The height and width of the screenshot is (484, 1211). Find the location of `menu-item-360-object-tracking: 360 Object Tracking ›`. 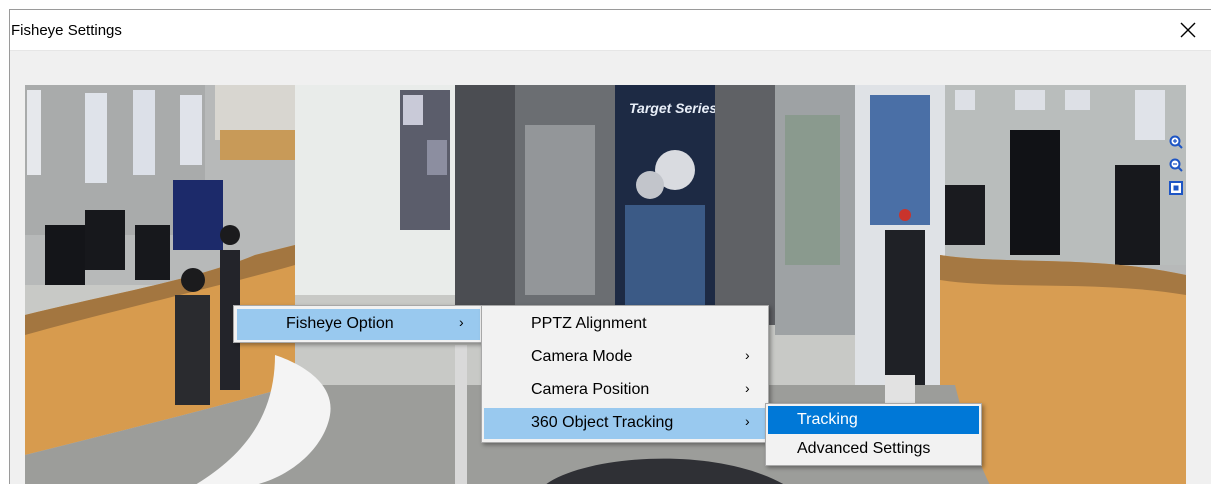

menu-item-360-object-tracking: 360 Object Tracking › is located at coordinates (625, 423).